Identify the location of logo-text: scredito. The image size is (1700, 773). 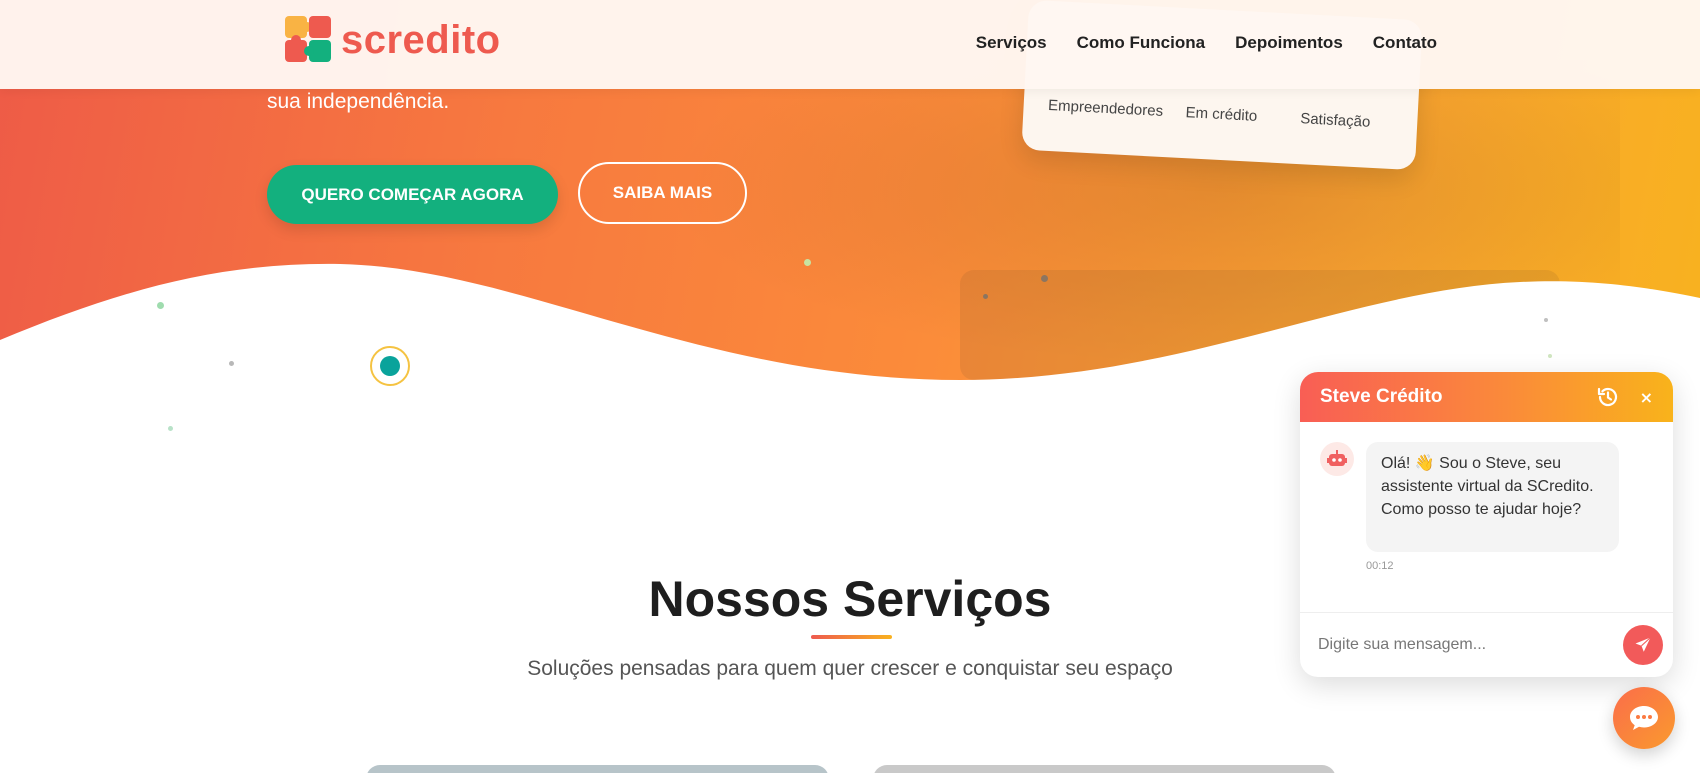
(421, 39).